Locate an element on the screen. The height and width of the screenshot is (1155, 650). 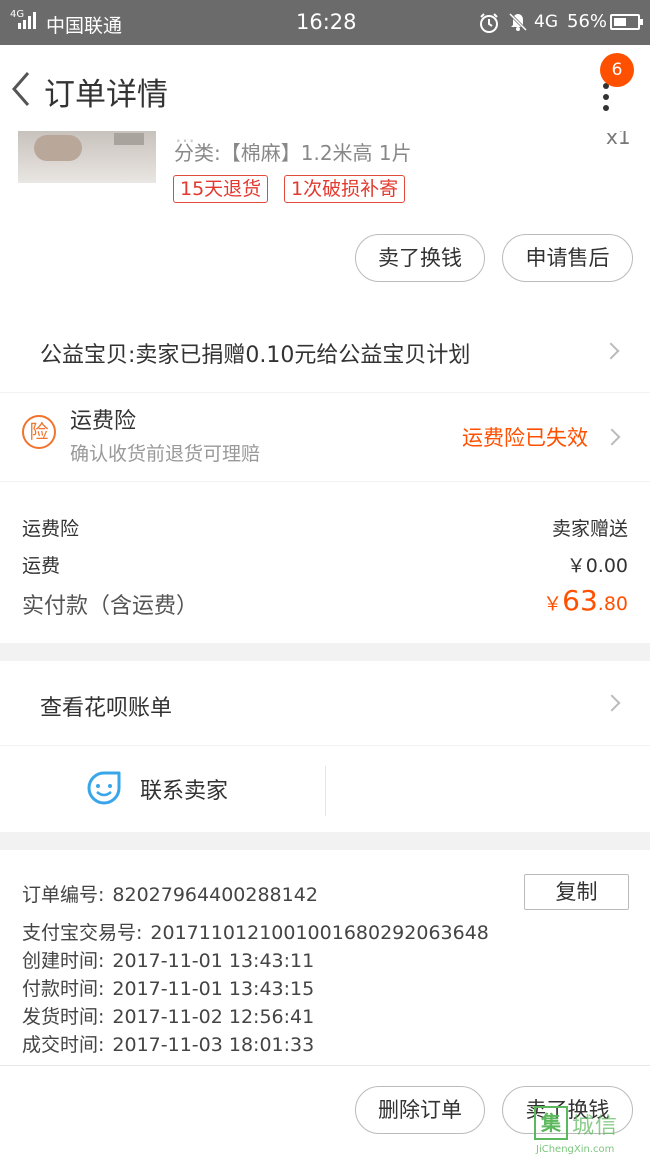
delete-order-button: 删除订单 is located at coordinates (420, 1110).